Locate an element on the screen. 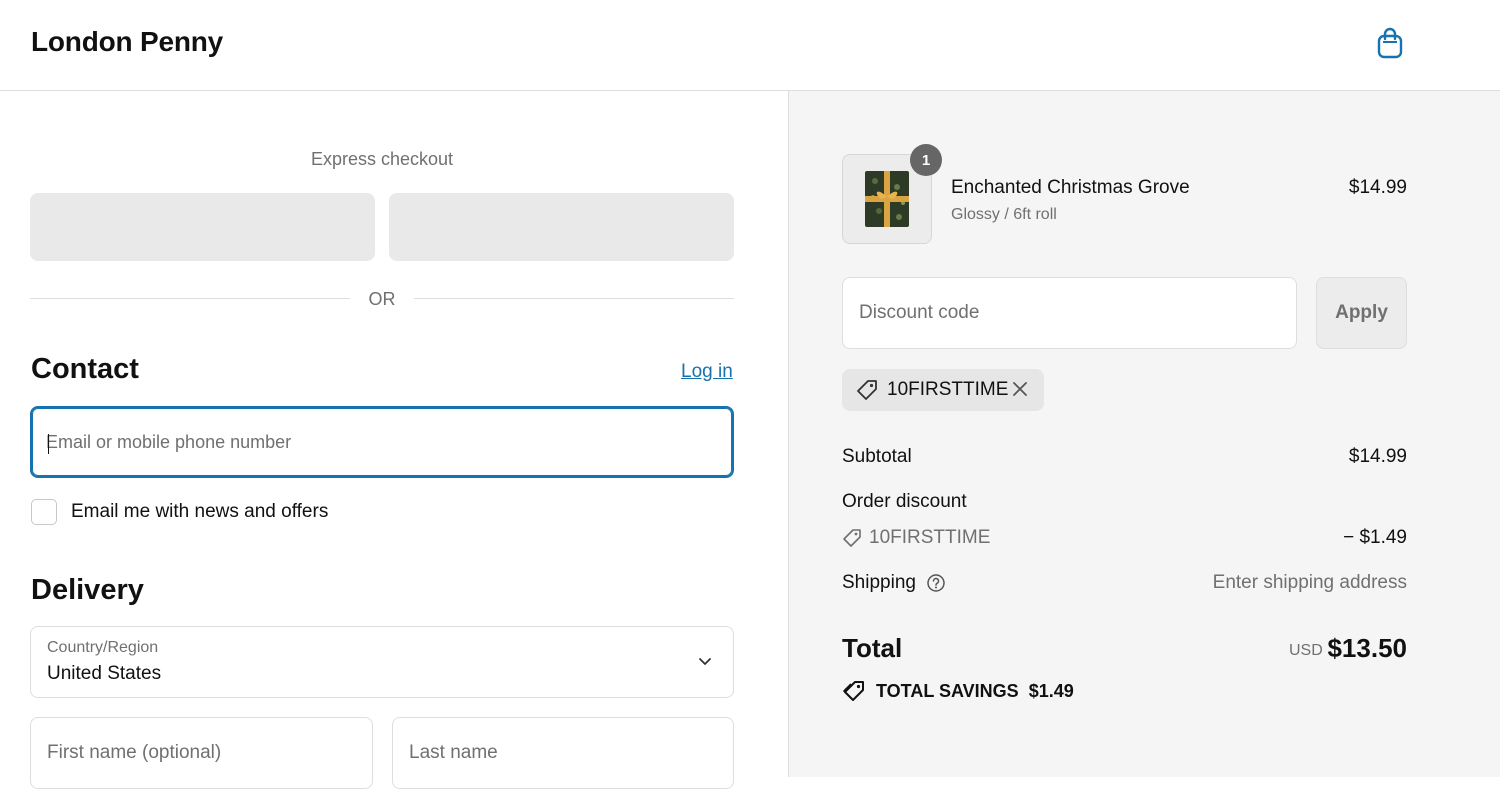 This screenshot has height=789, width=1500. newsletter-checkbox is located at coordinates (44, 512).